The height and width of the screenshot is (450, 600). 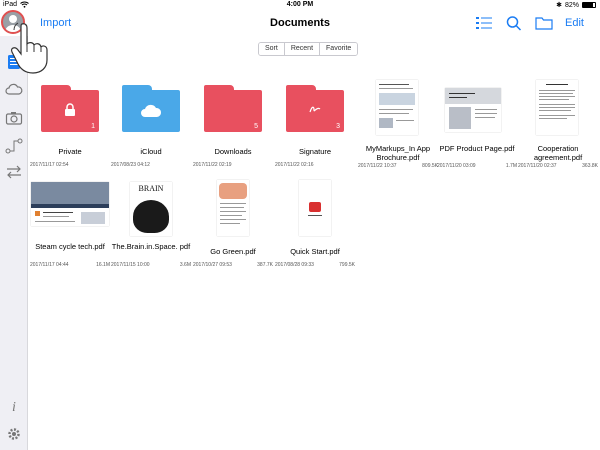 I want to click on item-name: Quick Start.pdf, so click(x=315, y=251).